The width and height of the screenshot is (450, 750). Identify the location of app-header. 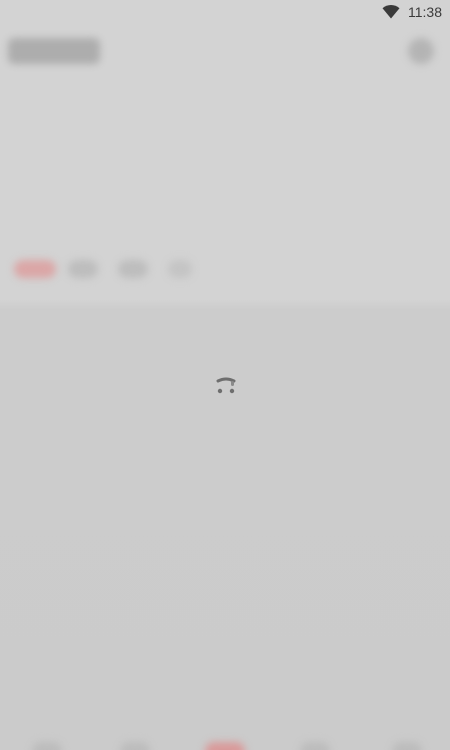
(225, 52).